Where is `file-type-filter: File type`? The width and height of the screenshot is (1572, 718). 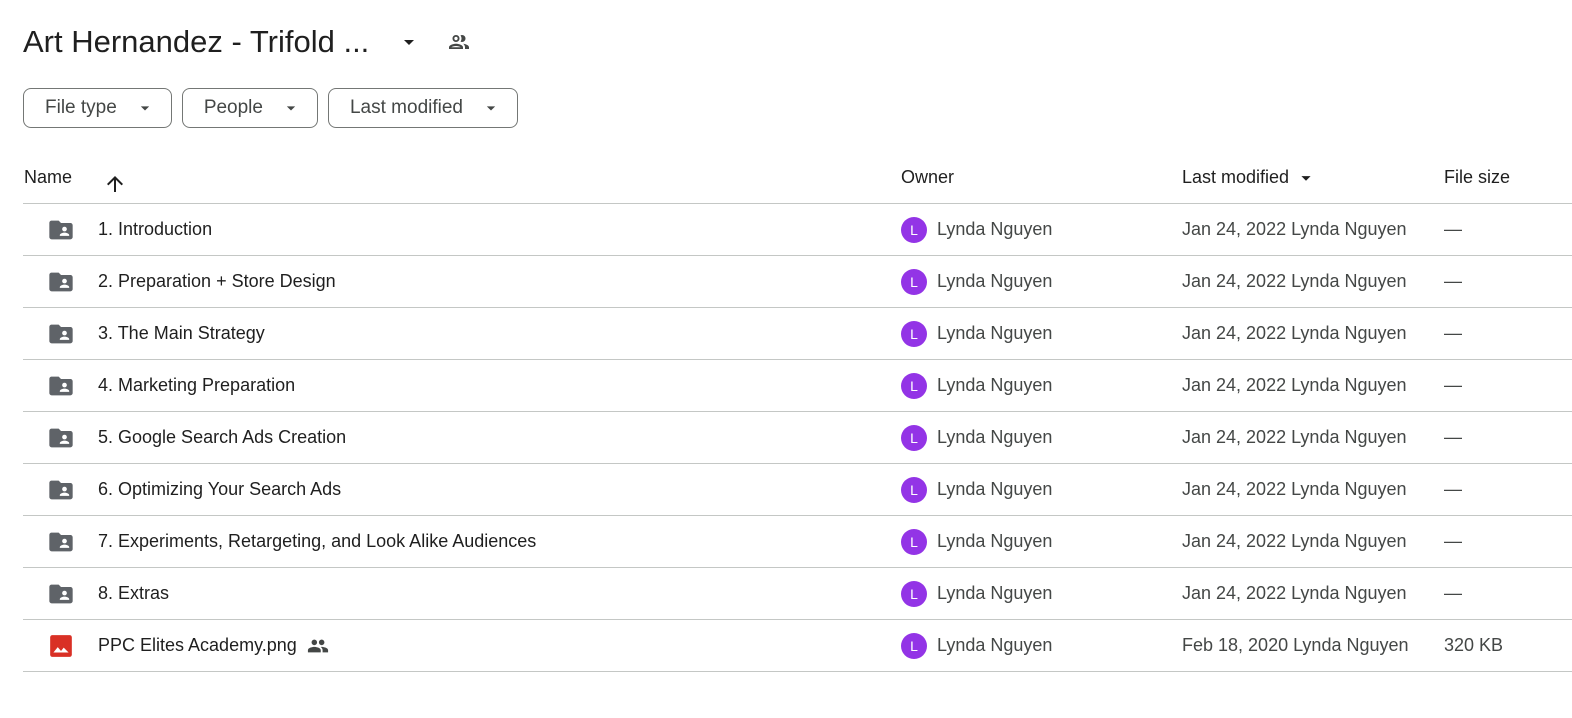
file-type-filter: File type is located at coordinates (97, 108).